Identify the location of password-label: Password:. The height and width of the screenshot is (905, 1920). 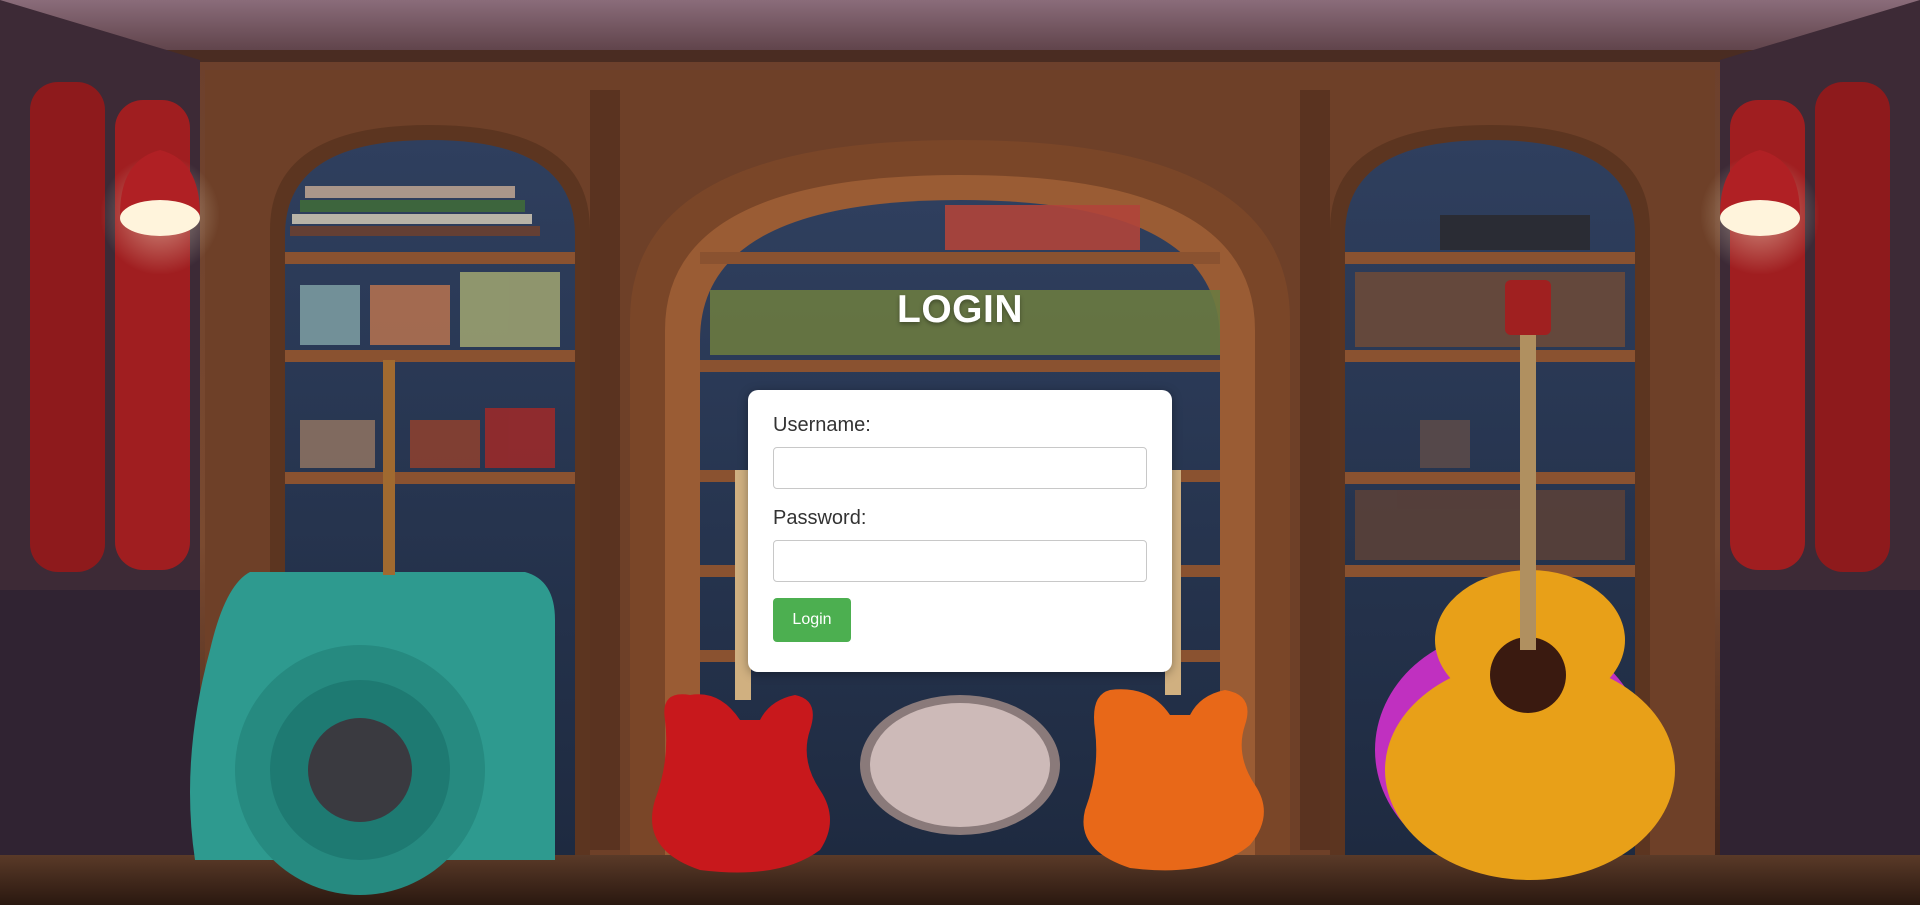
(820, 518).